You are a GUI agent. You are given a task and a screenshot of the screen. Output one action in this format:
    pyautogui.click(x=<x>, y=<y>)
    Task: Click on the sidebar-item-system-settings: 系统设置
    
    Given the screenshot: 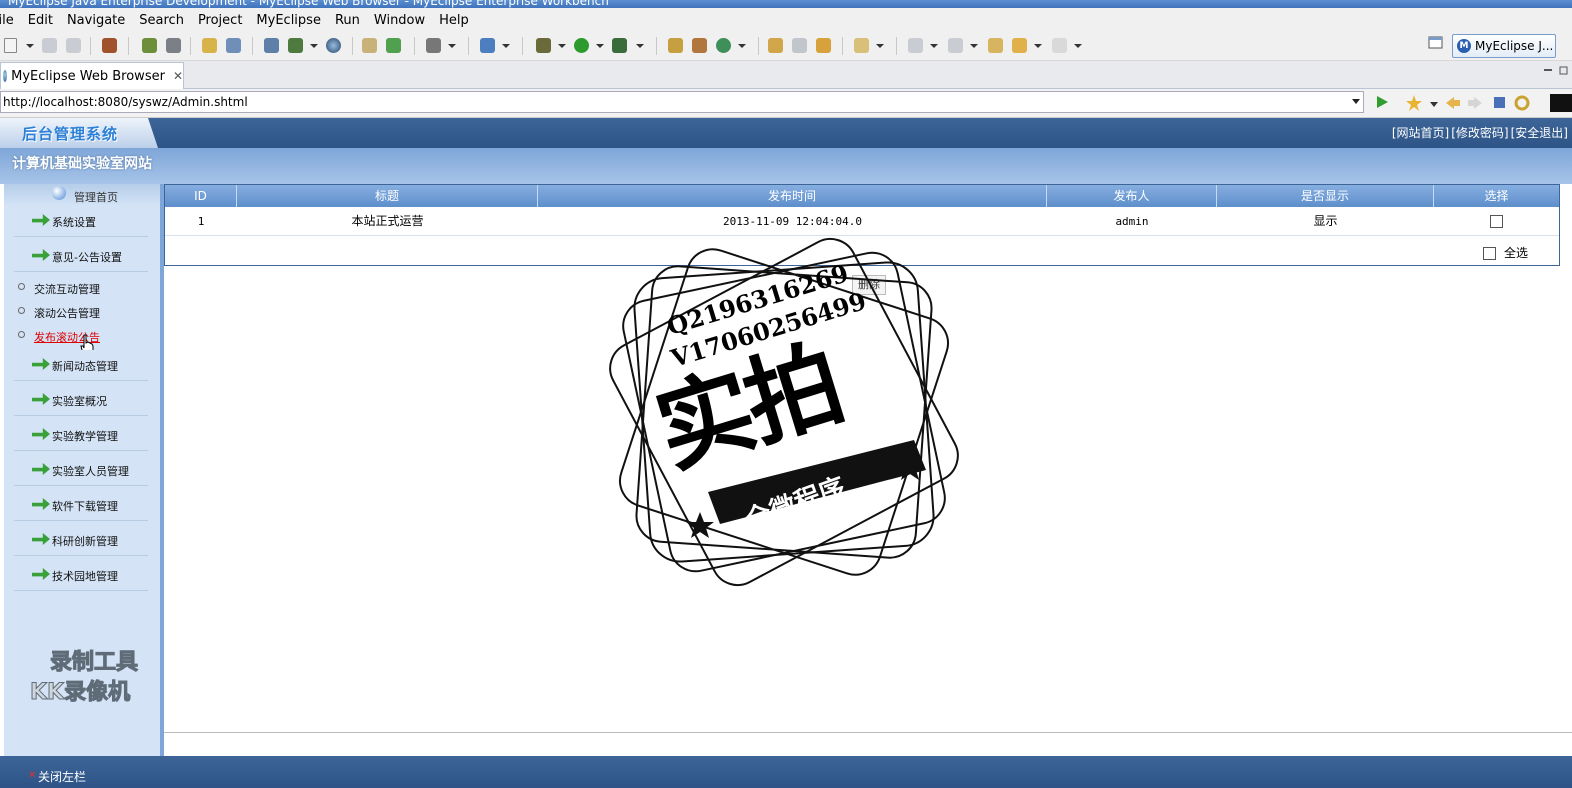 What is the action you would take?
    pyautogui.click(x=81, y=221)
    